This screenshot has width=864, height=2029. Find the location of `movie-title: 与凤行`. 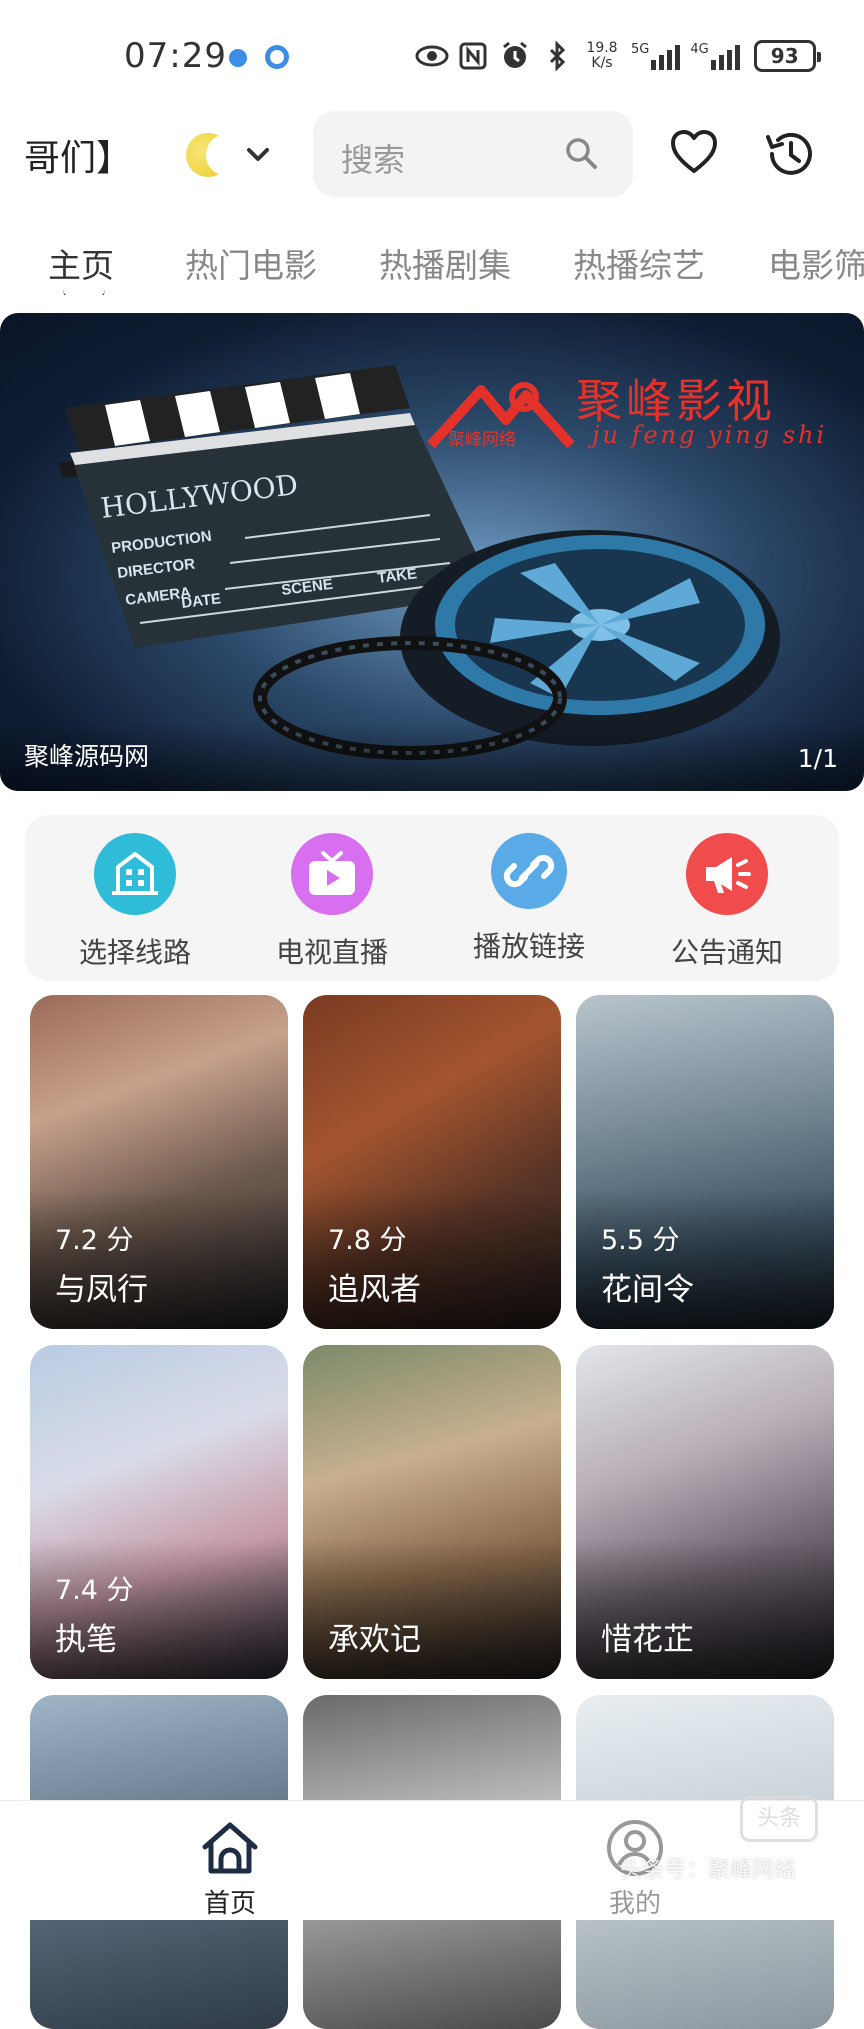

movie-title: 与凤行 is located at coordinates (101, 1290).